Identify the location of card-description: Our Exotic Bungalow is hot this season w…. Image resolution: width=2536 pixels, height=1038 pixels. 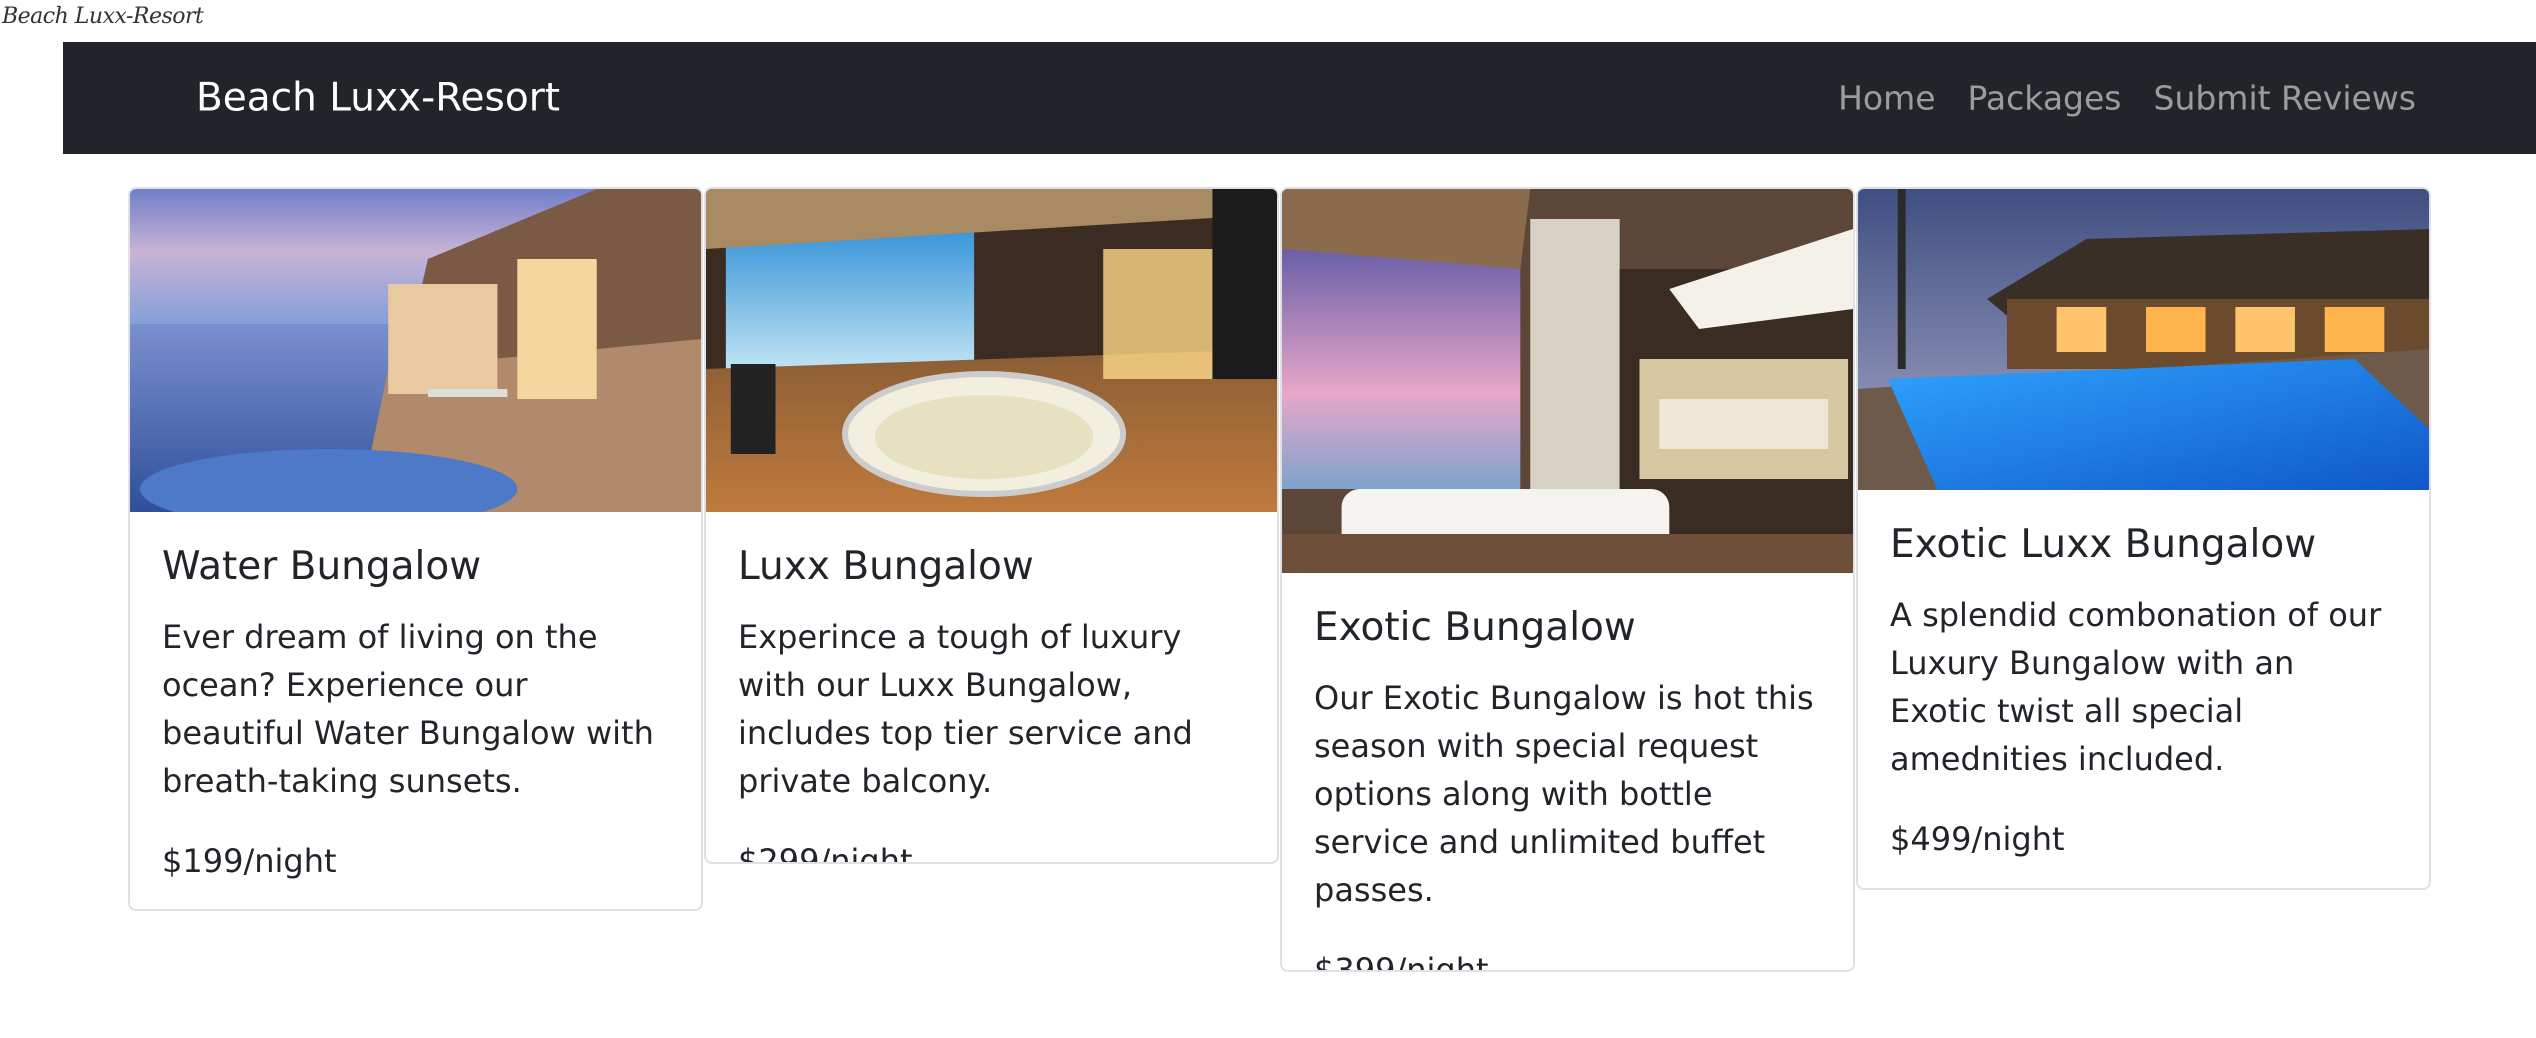
(1564, 793).